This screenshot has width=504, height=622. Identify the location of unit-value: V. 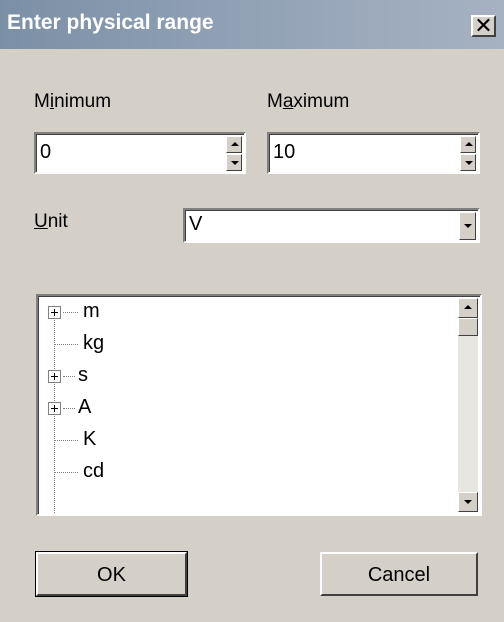
(195, 224).